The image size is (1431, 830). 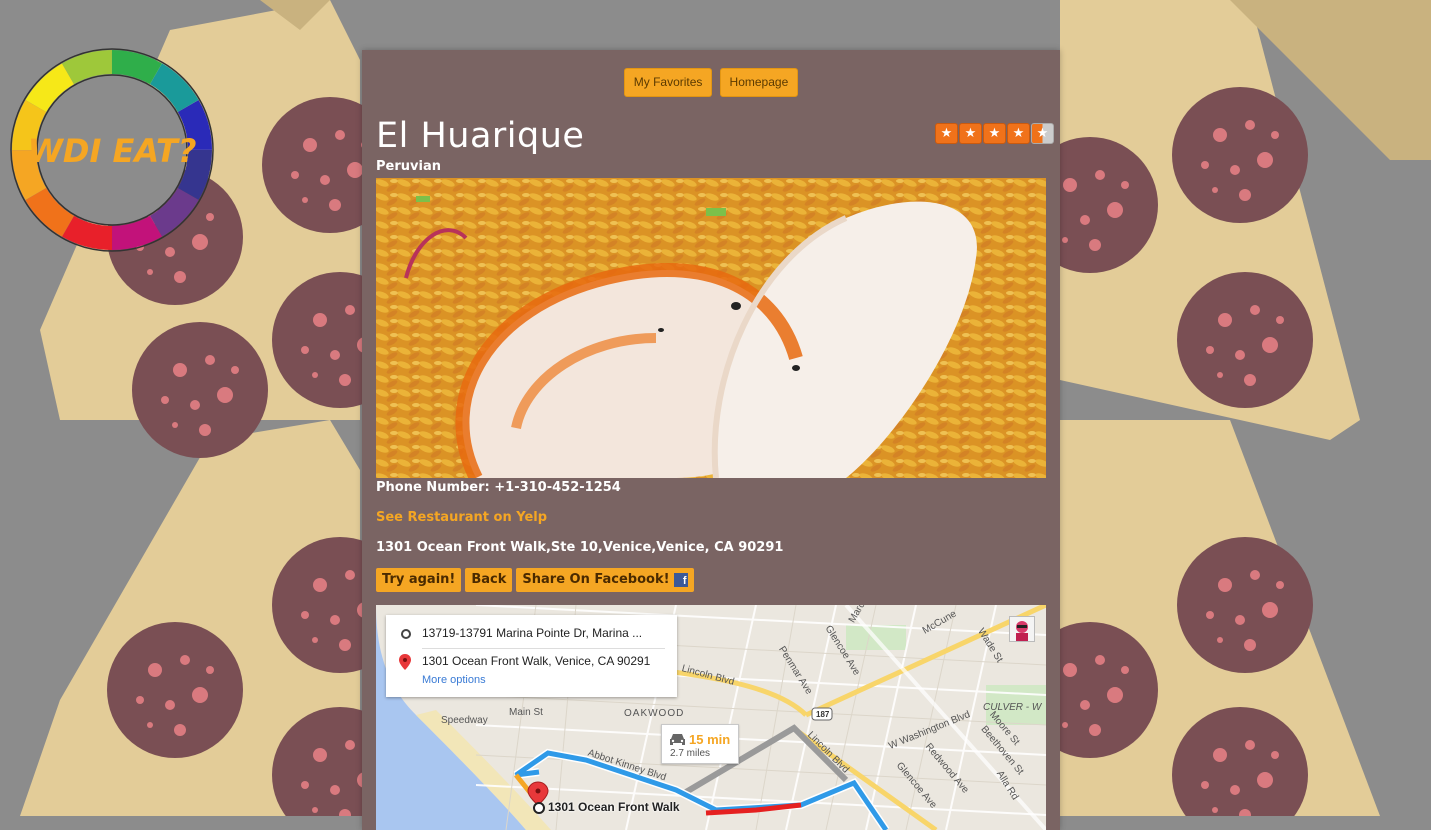 What do you see at coordinates (526, 712) in the screenshot?
I see `map-label: Main St` at bounding box center [526, 712].